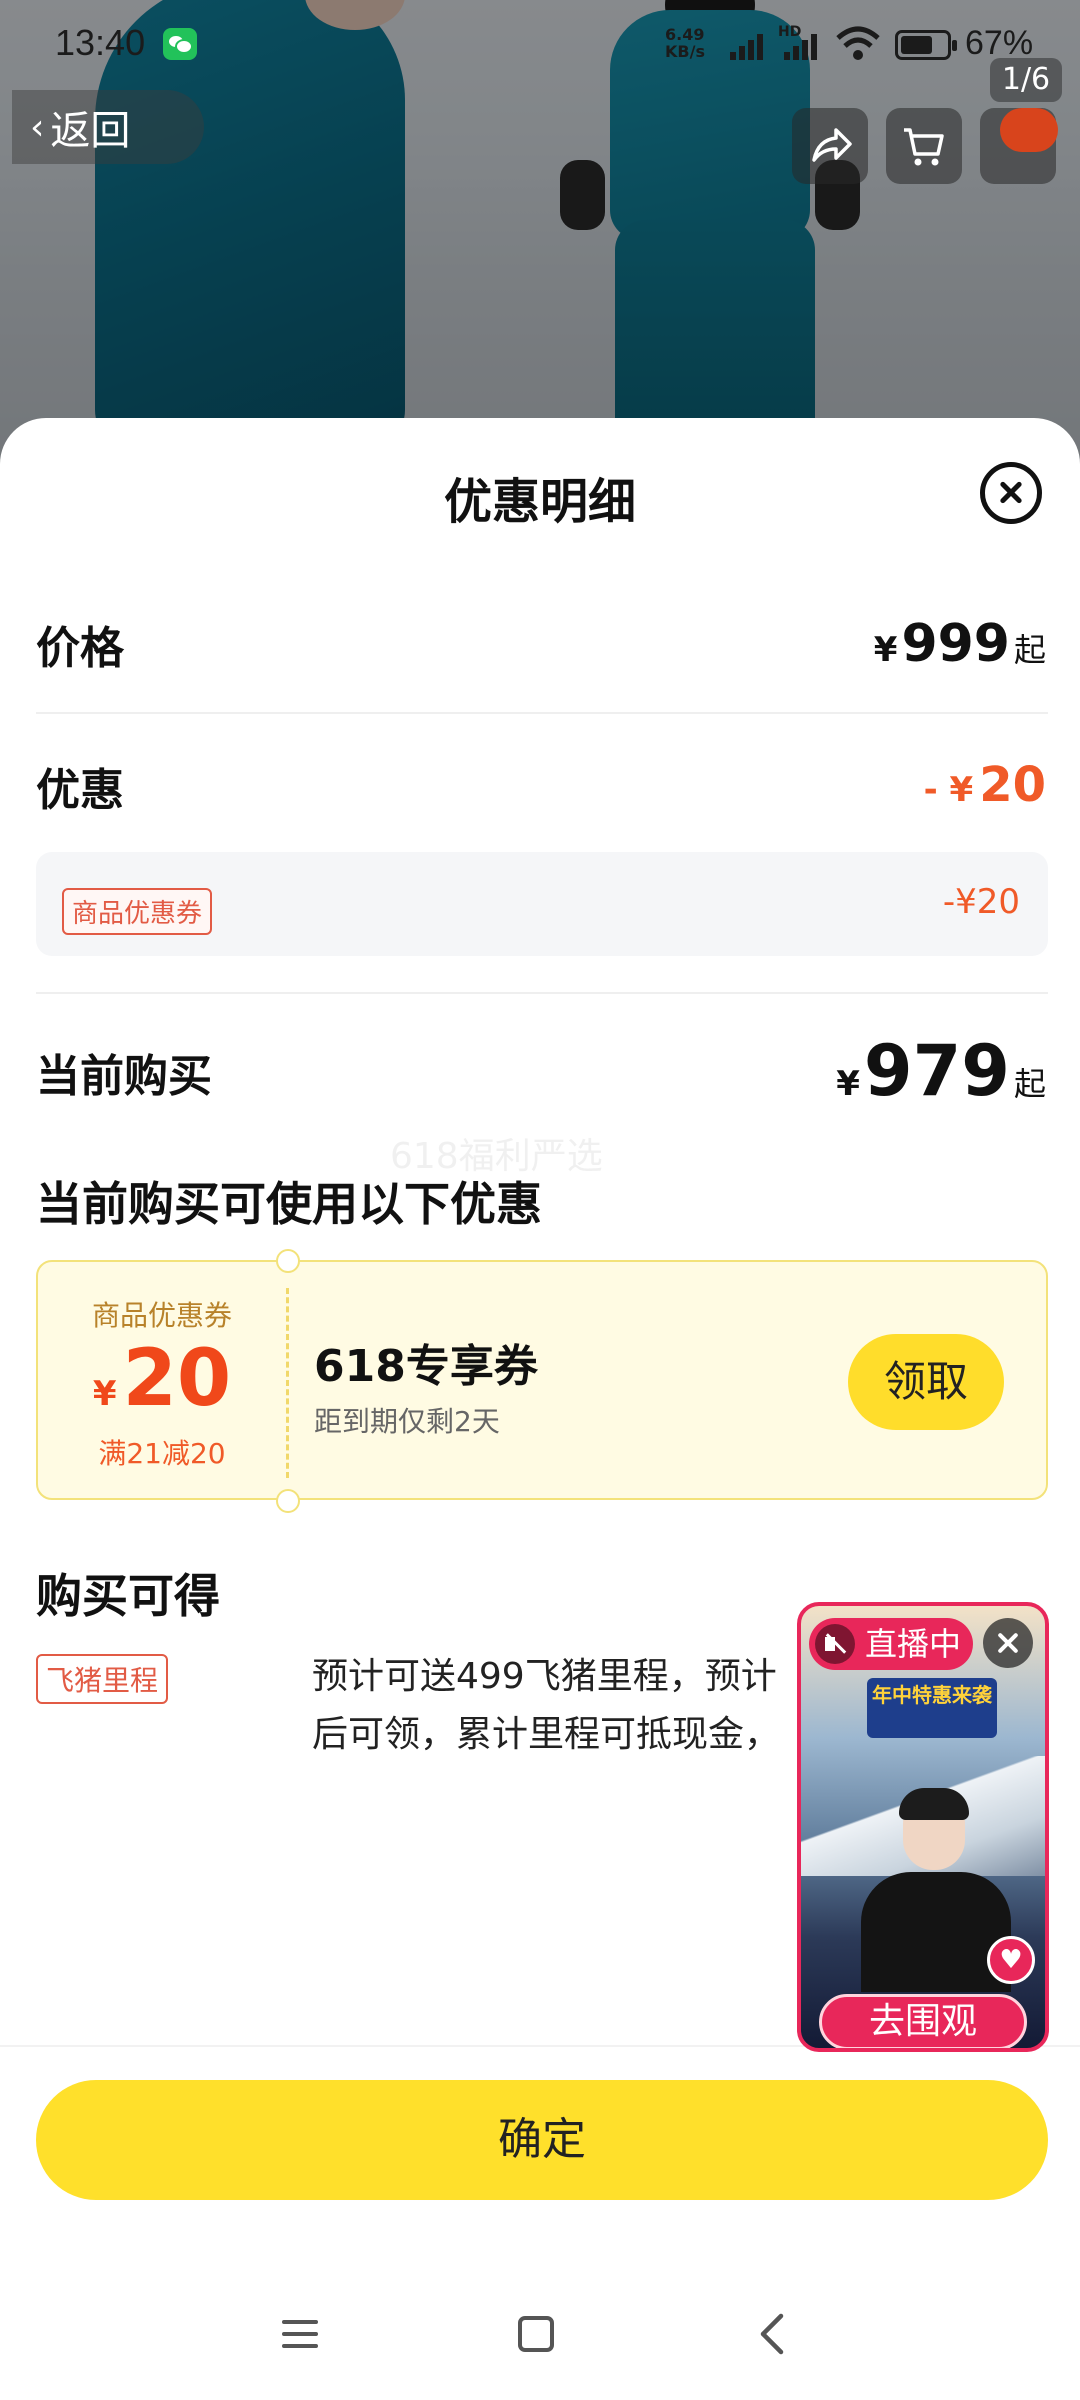  Describe the element at coordinates (955, 644) in the screenshot. I see `price-amount: 999` at that location.